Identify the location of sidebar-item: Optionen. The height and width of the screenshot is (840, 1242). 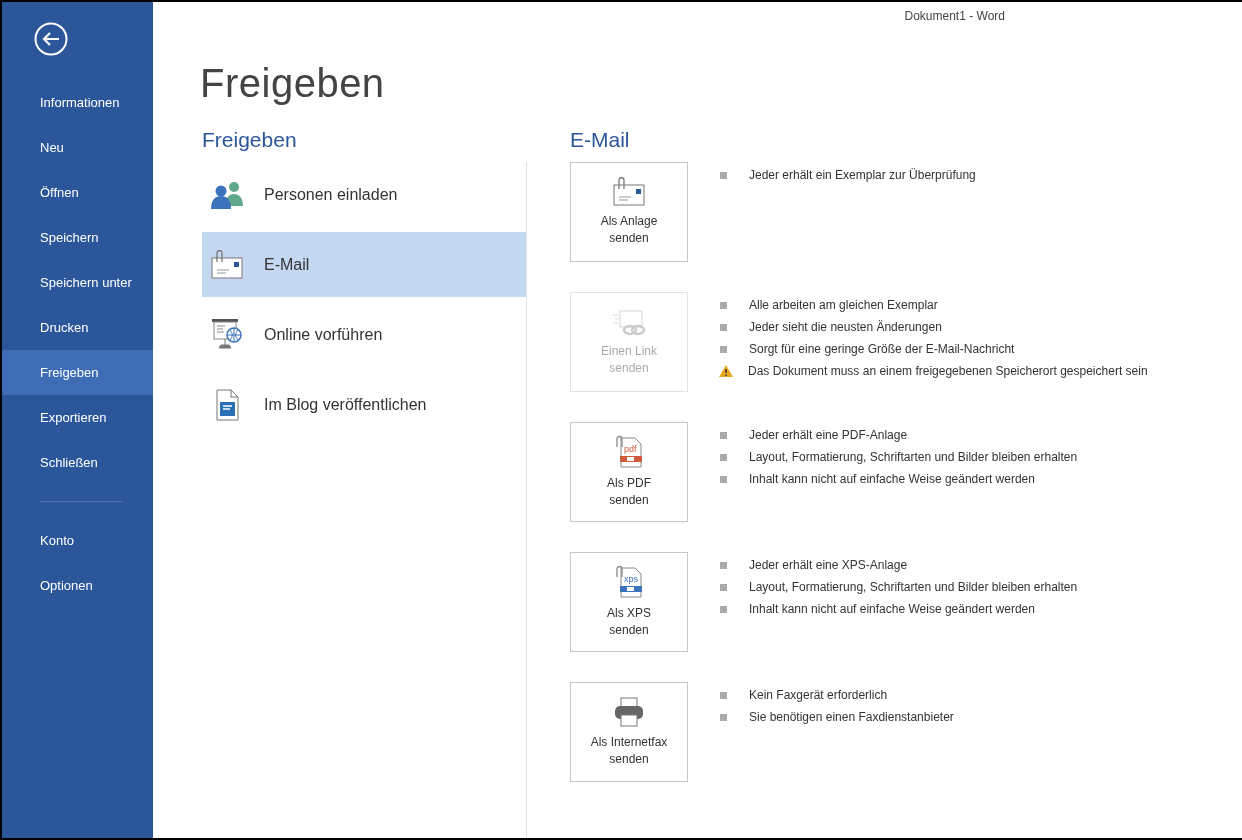
(77, 585).